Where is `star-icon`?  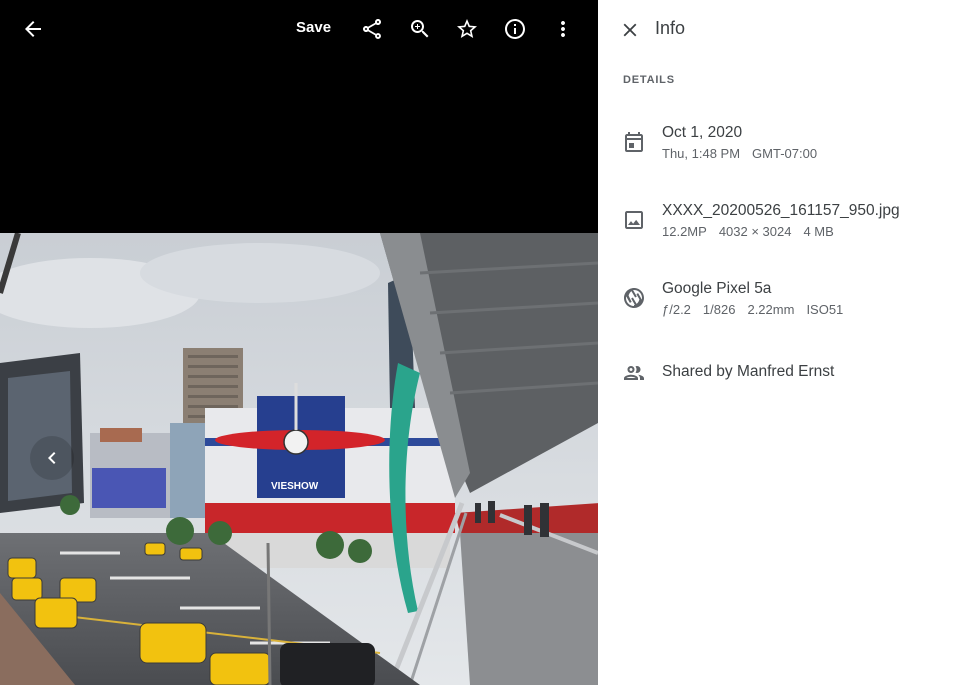 star-icon is located at coordinates (467, 28).